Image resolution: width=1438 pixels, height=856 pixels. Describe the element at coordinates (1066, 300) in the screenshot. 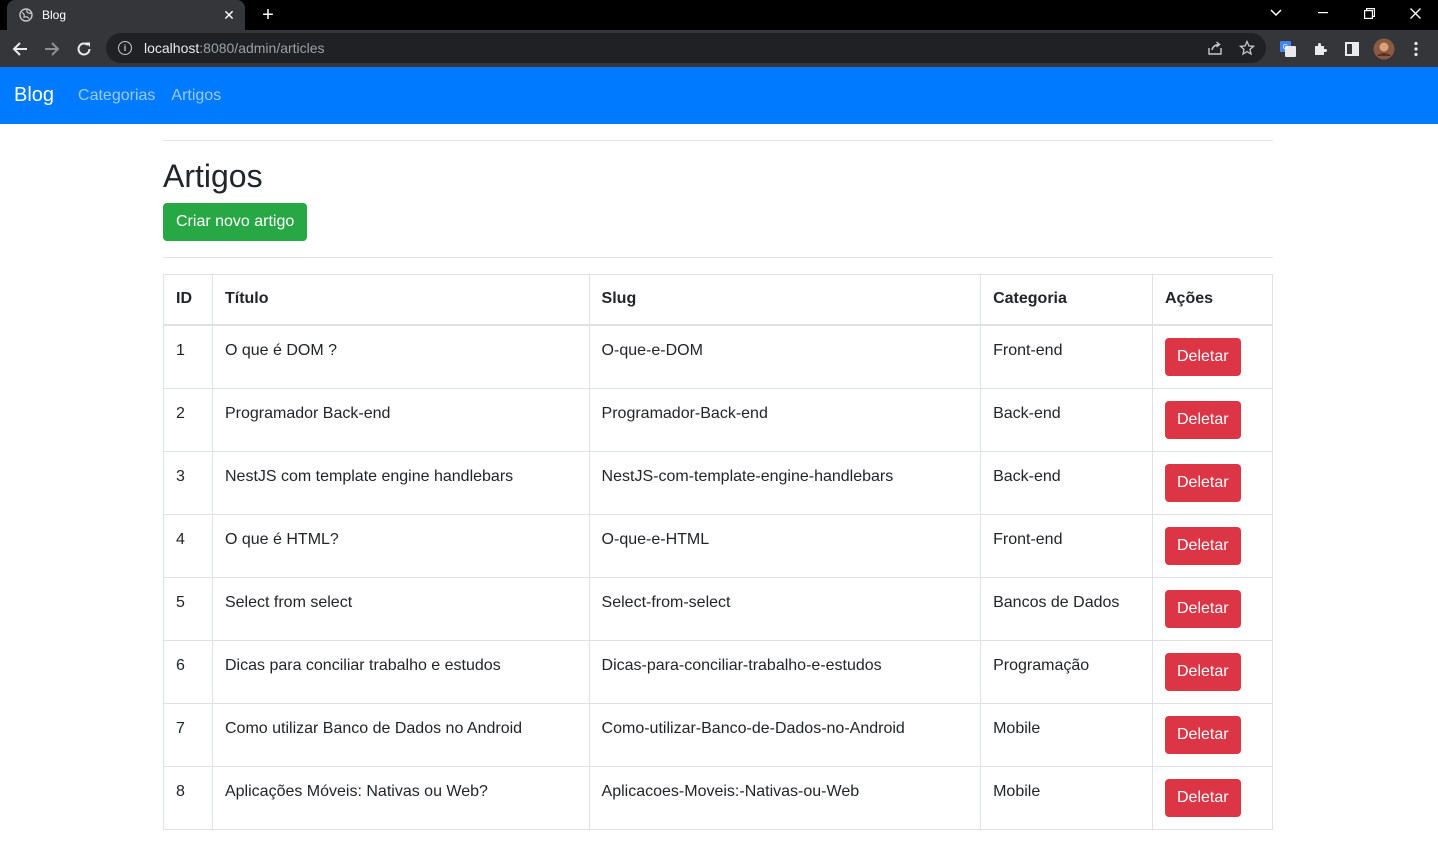

I see `column-header-category: Categoria` at that location.